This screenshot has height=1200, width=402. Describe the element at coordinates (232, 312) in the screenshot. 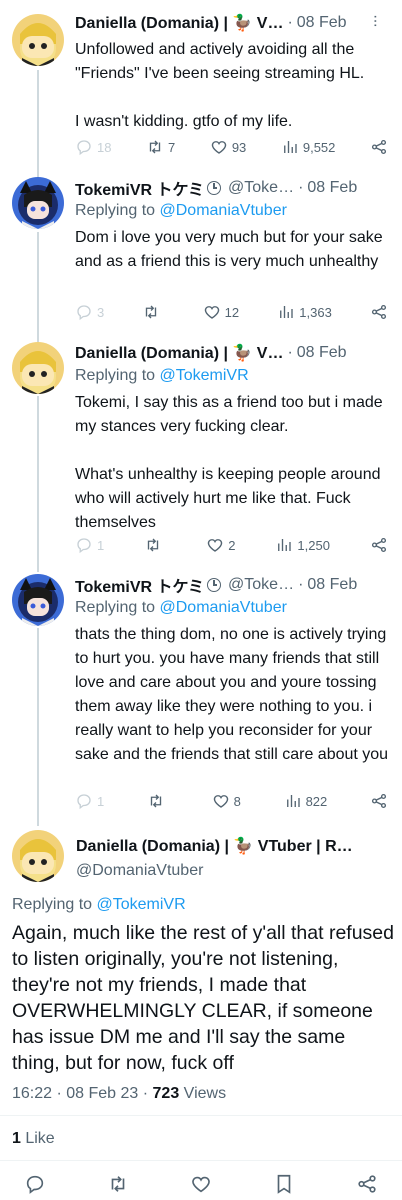

I see `like-count: 12` at that location.